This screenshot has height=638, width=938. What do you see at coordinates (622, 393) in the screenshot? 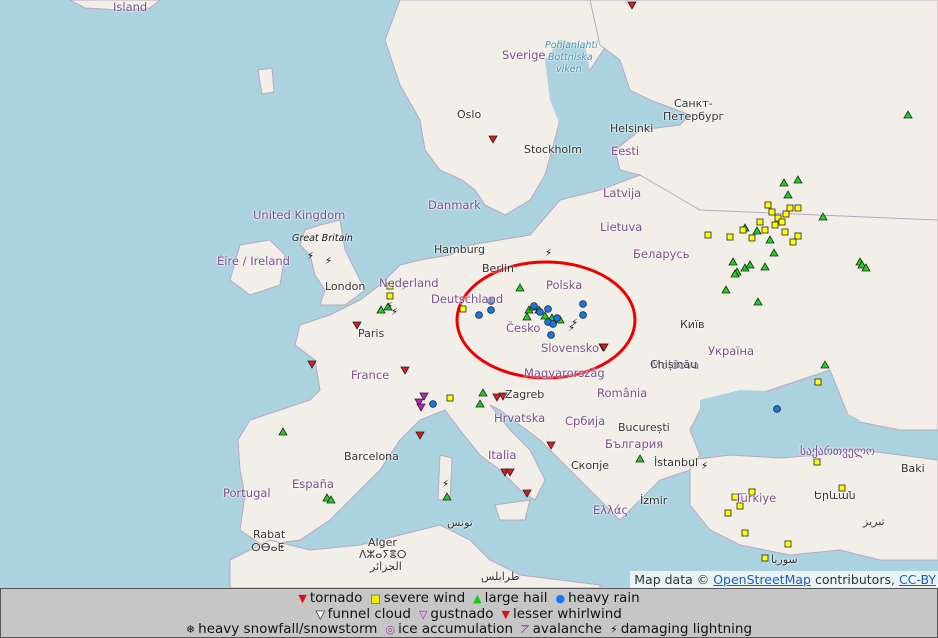
I see `map-label-countrie: România` at bounding box center [622, 393].